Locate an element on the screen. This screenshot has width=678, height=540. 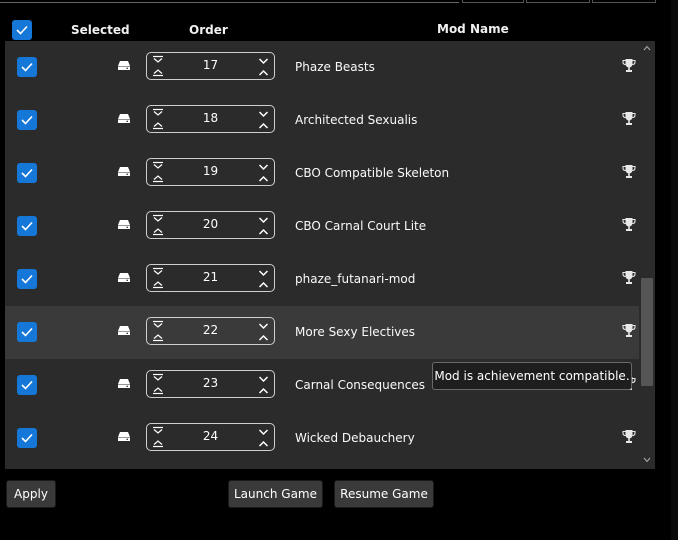
mod-name: phaze_futanari-mod is located at coordinates (355, 279).